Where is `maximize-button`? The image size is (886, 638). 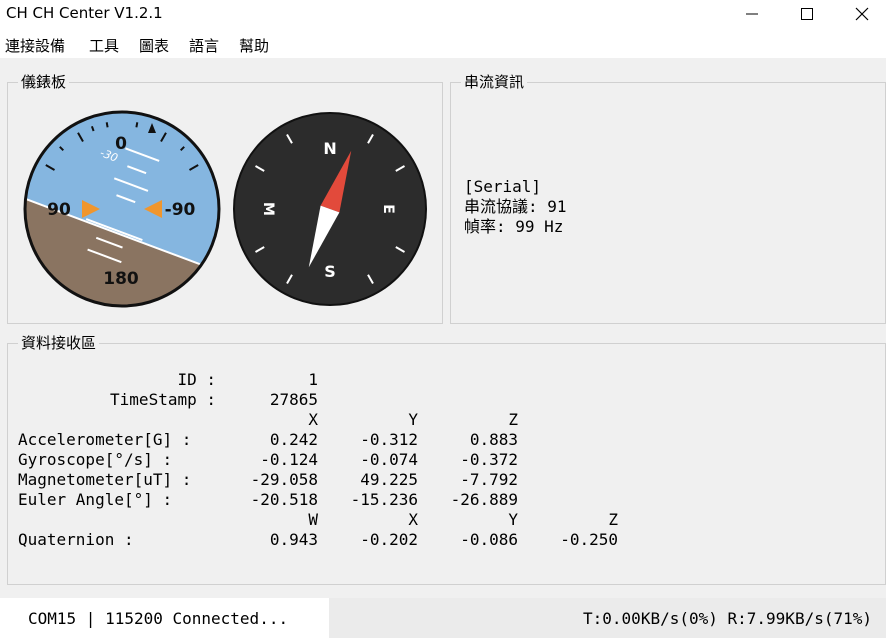 maximize-button is located at coordinates (807, 14).